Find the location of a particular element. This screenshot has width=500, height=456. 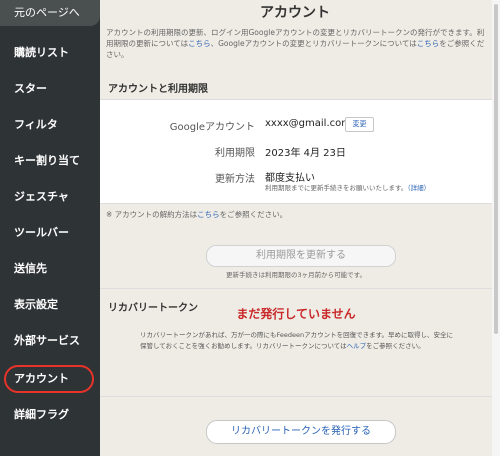

renewal-info-link: こちら is located at coordinates (199, 43).